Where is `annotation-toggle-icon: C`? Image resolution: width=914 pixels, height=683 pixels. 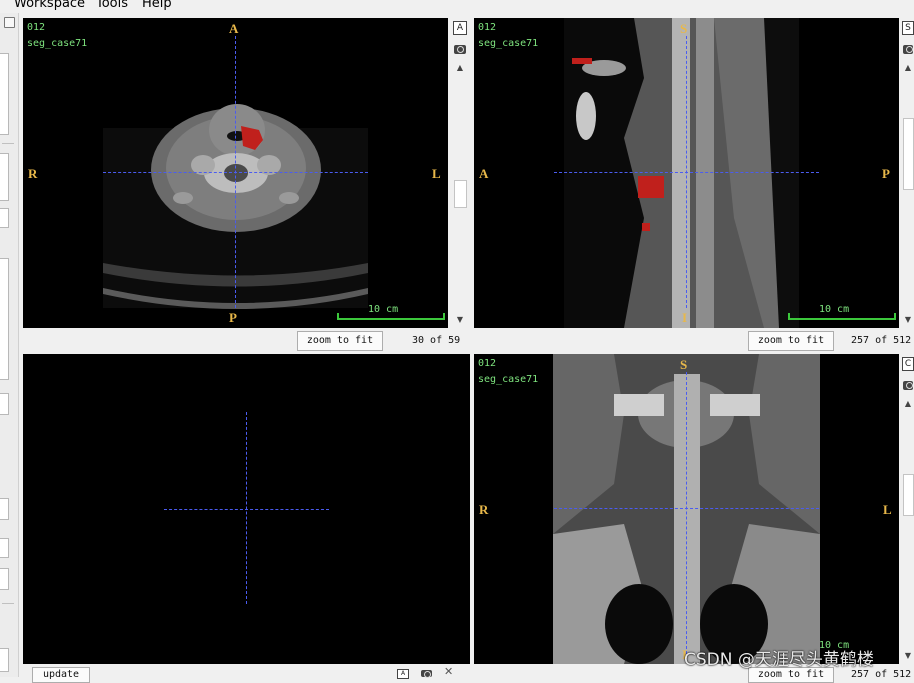 annotation-toggle-icon: C is located at coordinates (908, 364).